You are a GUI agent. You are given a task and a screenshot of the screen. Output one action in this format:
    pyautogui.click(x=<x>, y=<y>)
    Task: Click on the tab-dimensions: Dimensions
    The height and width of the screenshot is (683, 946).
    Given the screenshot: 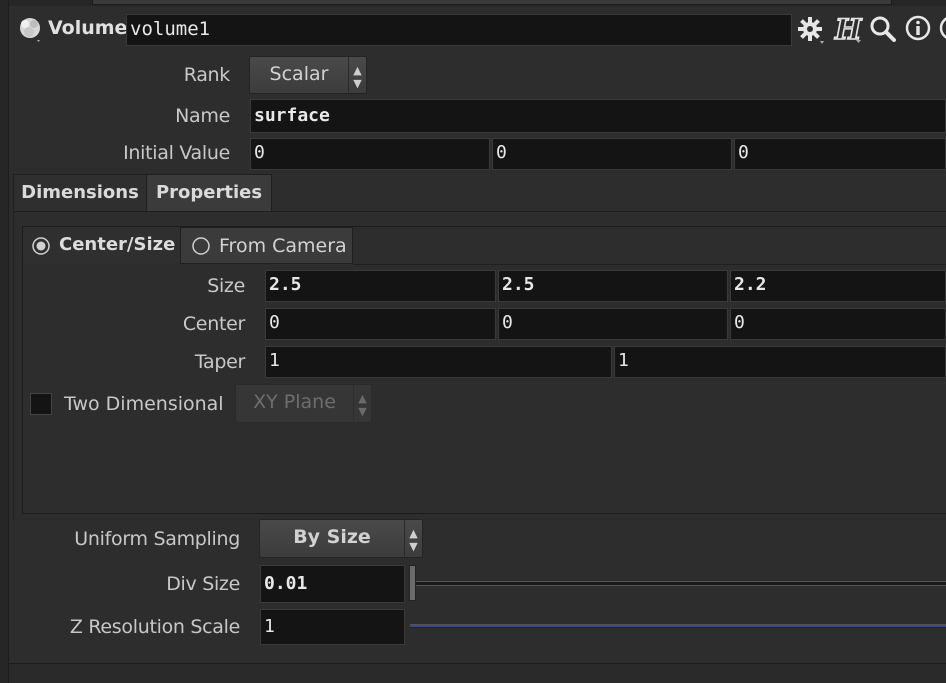 What is the action you would take?
    pyautogui.click(x=80, y=193)
    